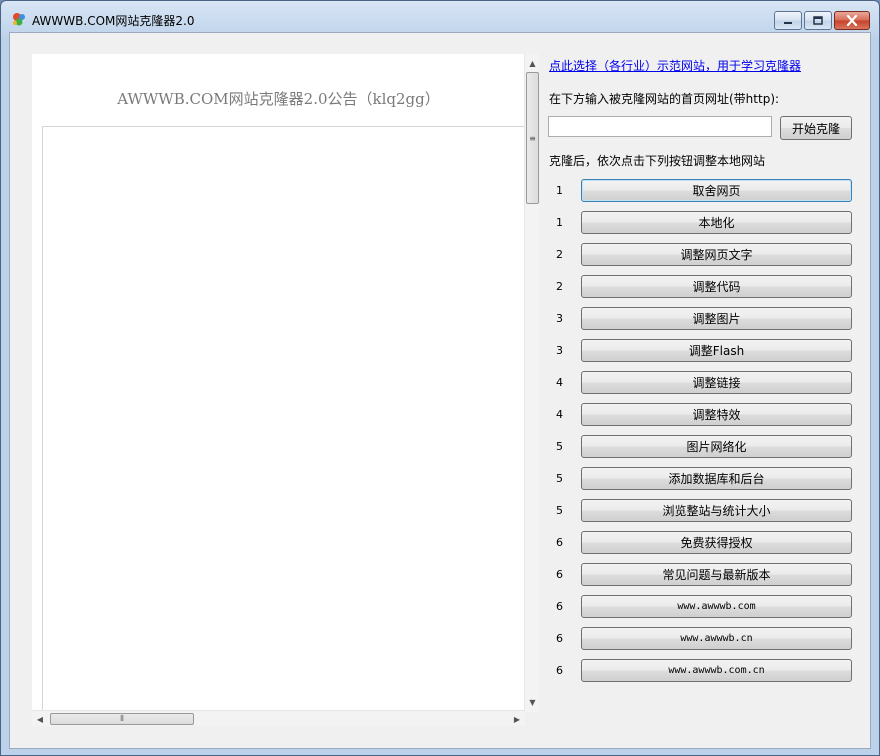  I want to click on step-button: 调整特效, so click(716, 414).